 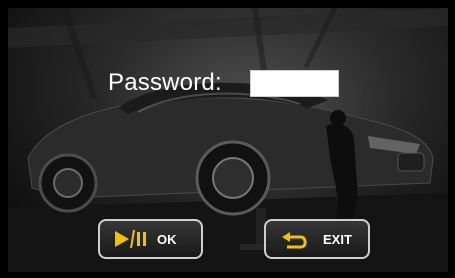 I want to click on password-label: Password:, so click(x=165, y=82).